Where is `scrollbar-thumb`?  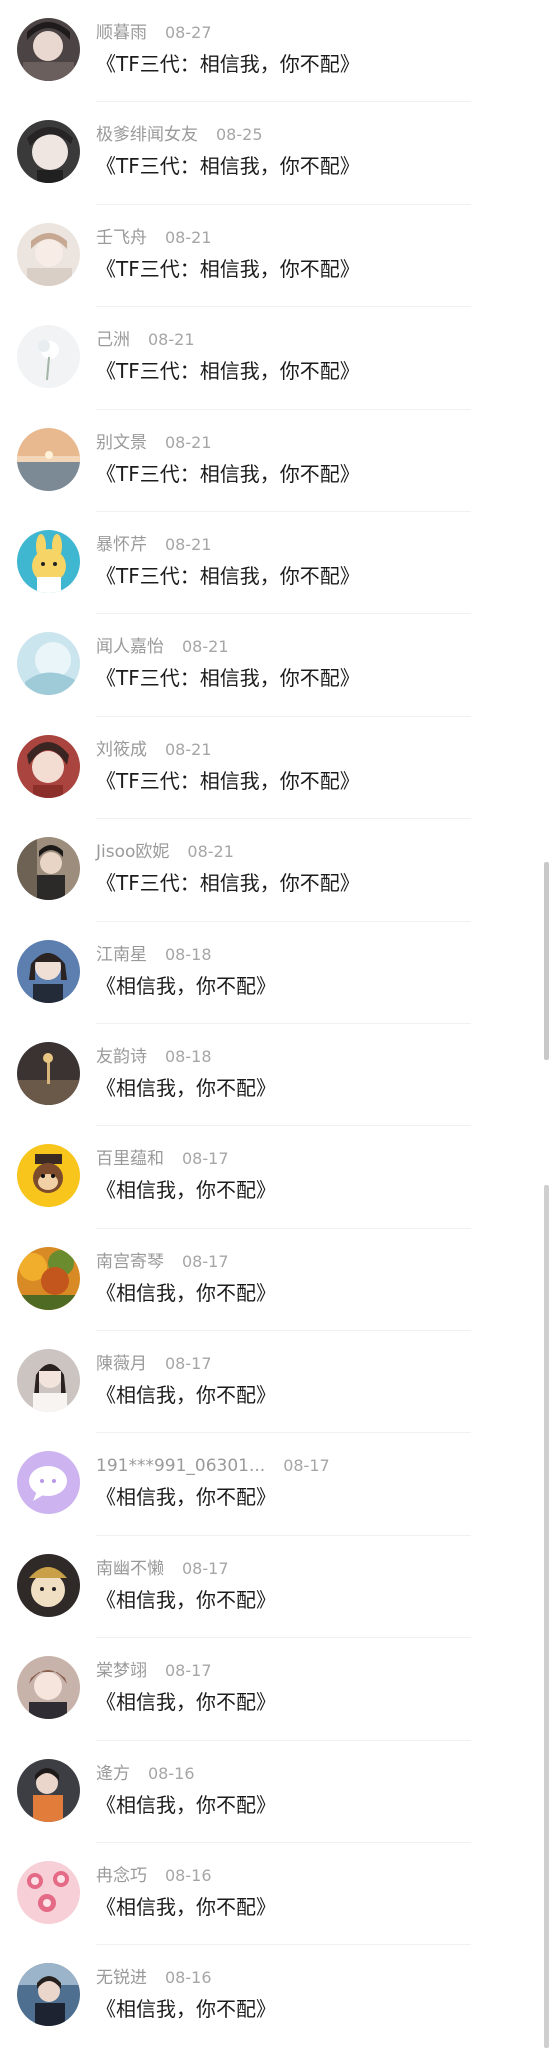 scrollbar-thumb is located at coordinates (546, 961).